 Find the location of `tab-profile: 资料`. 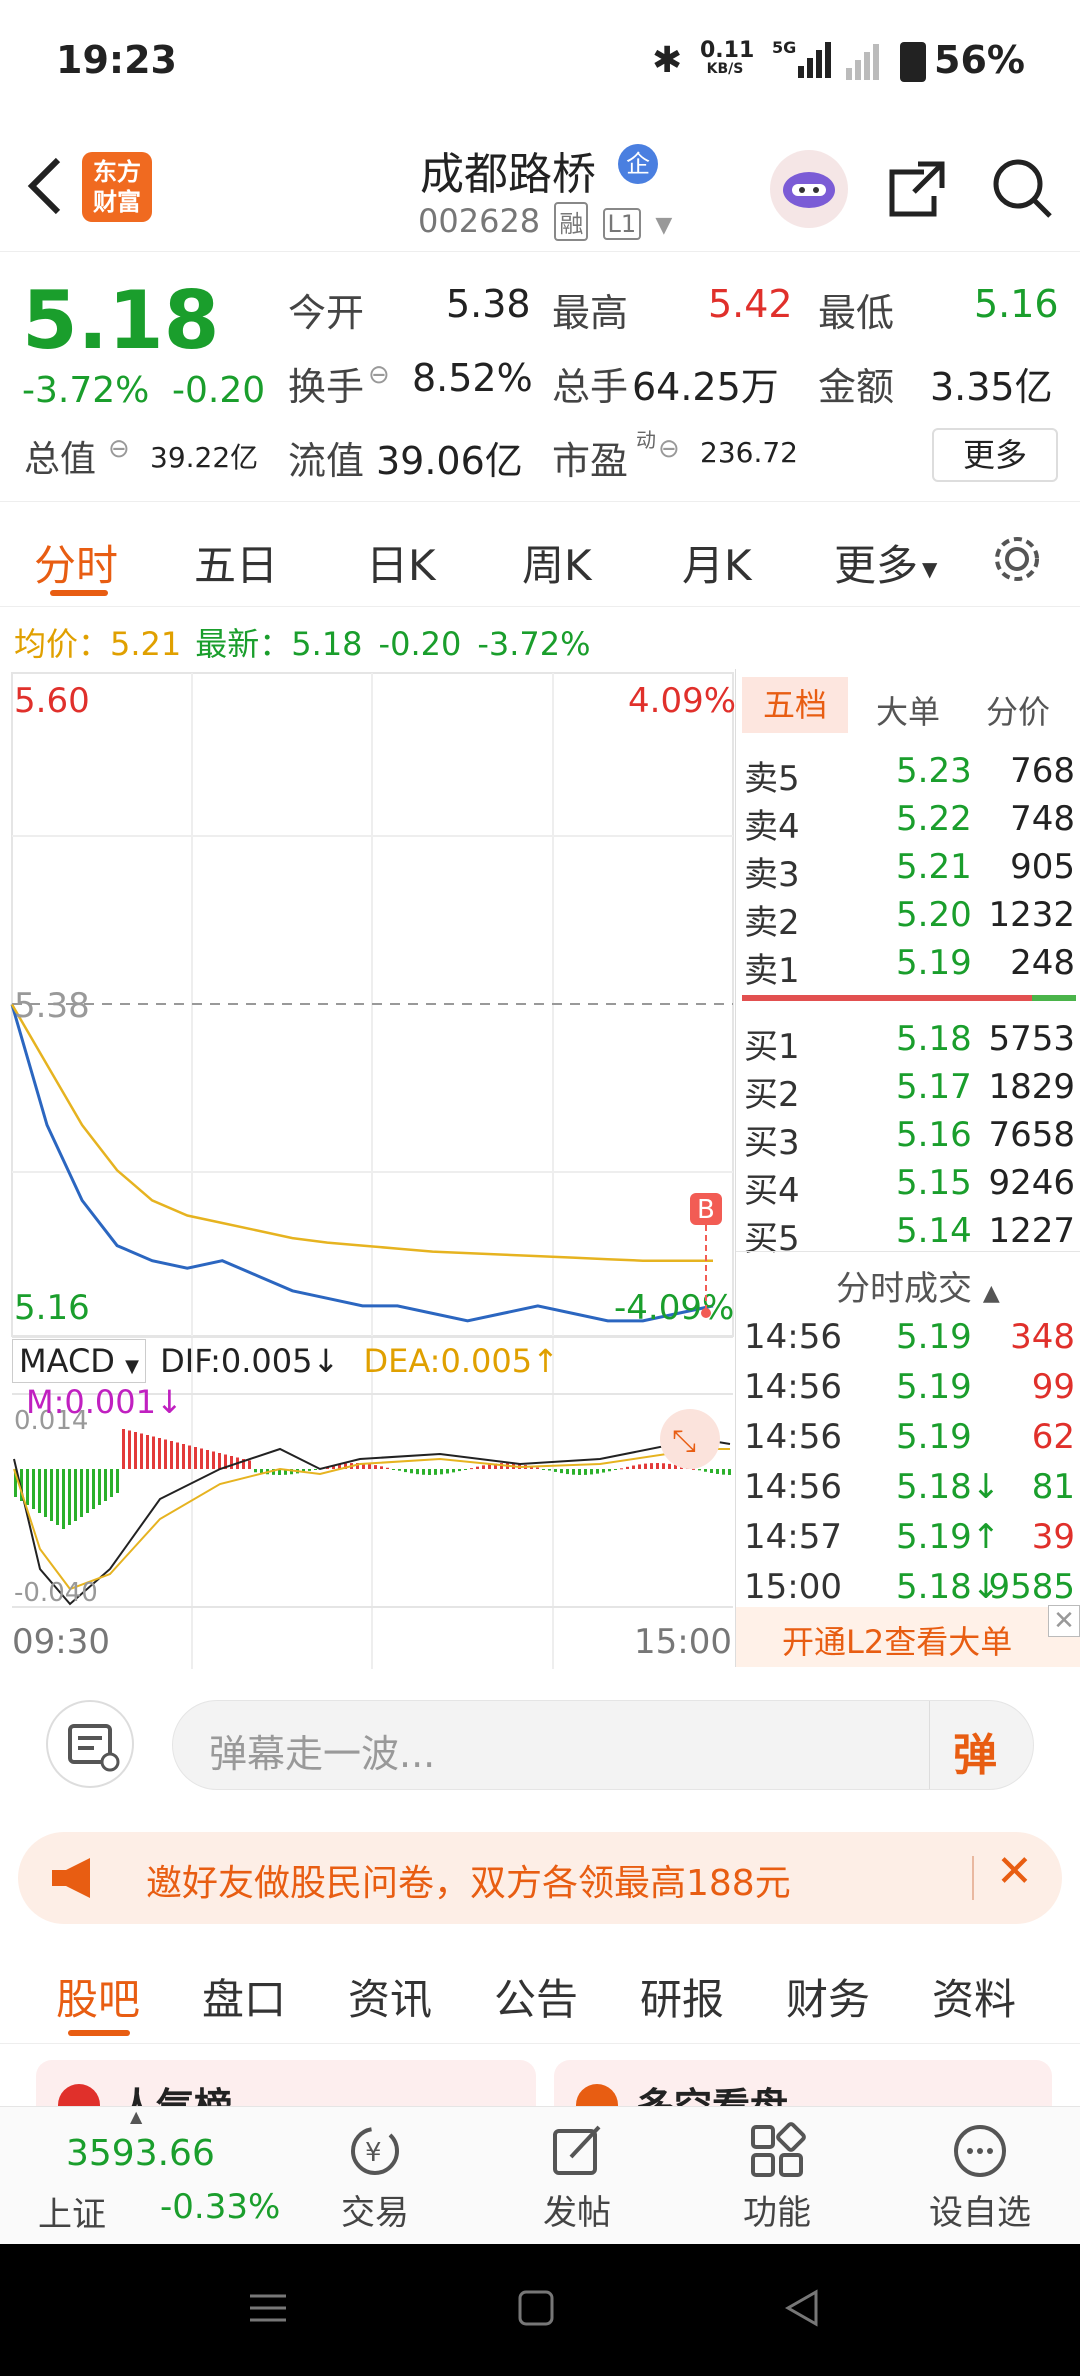

tab-profile: 资料 is located at coordinates (974, 1996).